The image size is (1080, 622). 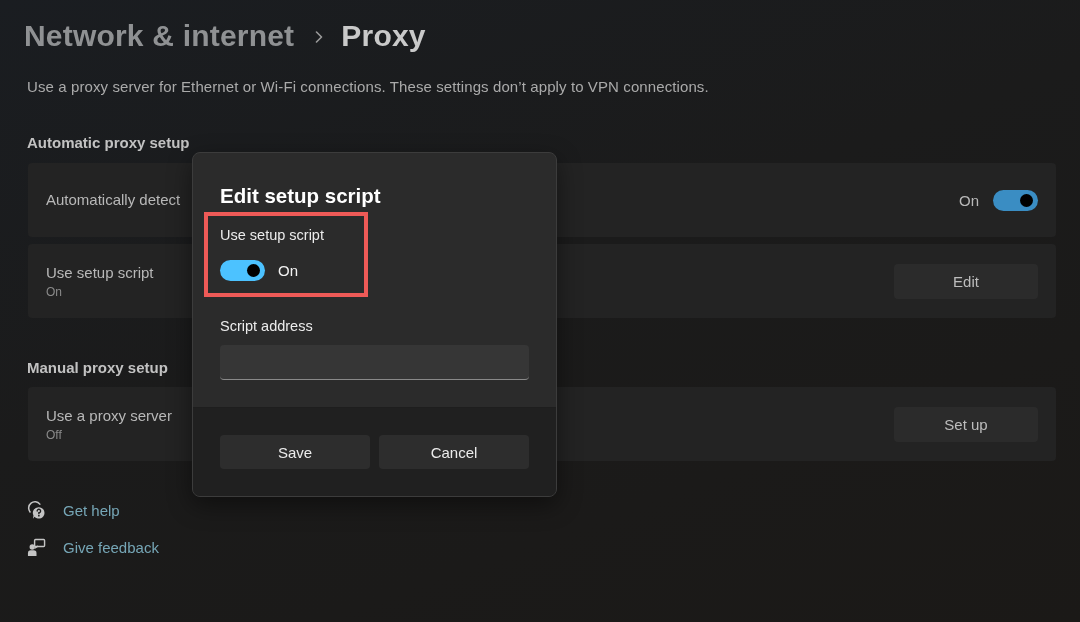 I want to click on cancel-button: Cancel, so click(x=454, y=452).